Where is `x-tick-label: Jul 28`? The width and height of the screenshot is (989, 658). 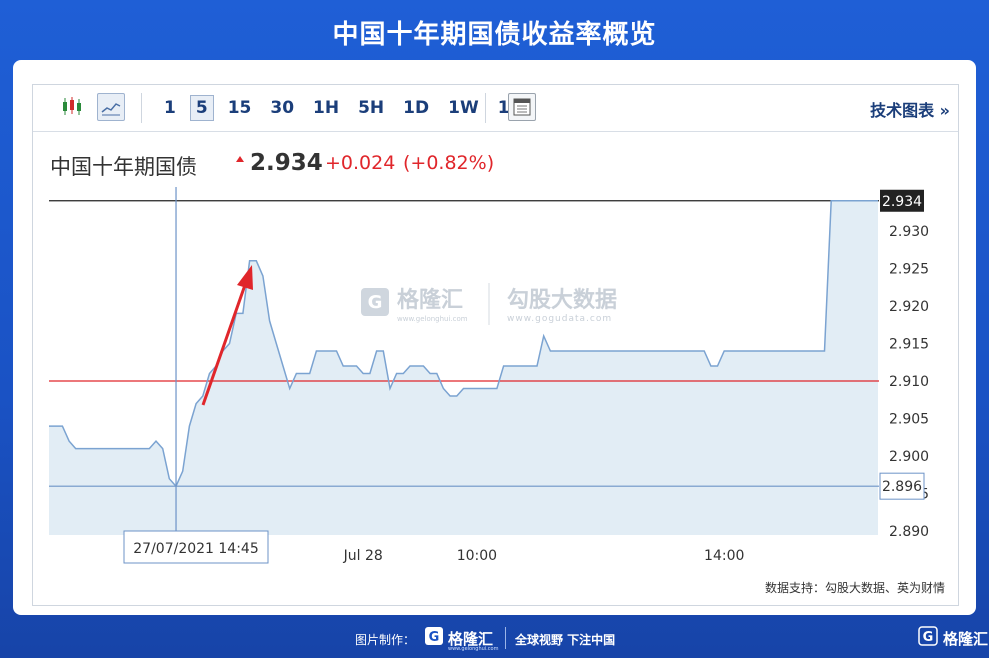
x-tick-label: Jul 28 is located at coordinates (363, 556).